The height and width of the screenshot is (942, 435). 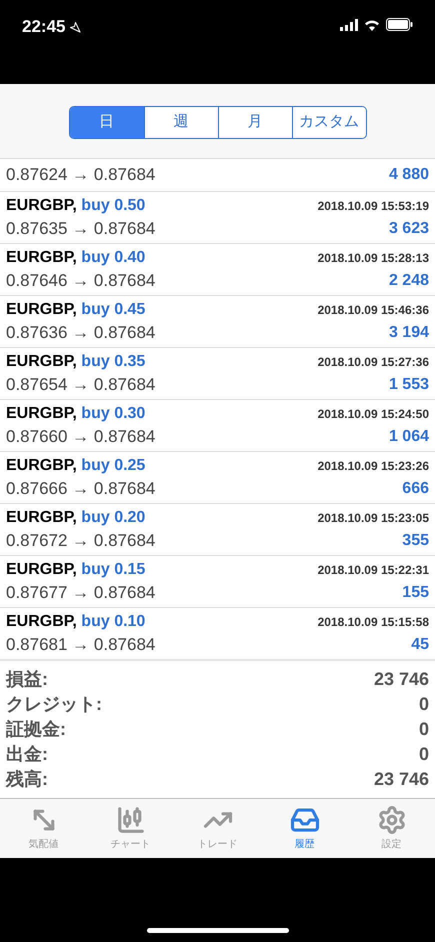 I want to click on deal-profit: 1 064, so click(x=408, y=436).